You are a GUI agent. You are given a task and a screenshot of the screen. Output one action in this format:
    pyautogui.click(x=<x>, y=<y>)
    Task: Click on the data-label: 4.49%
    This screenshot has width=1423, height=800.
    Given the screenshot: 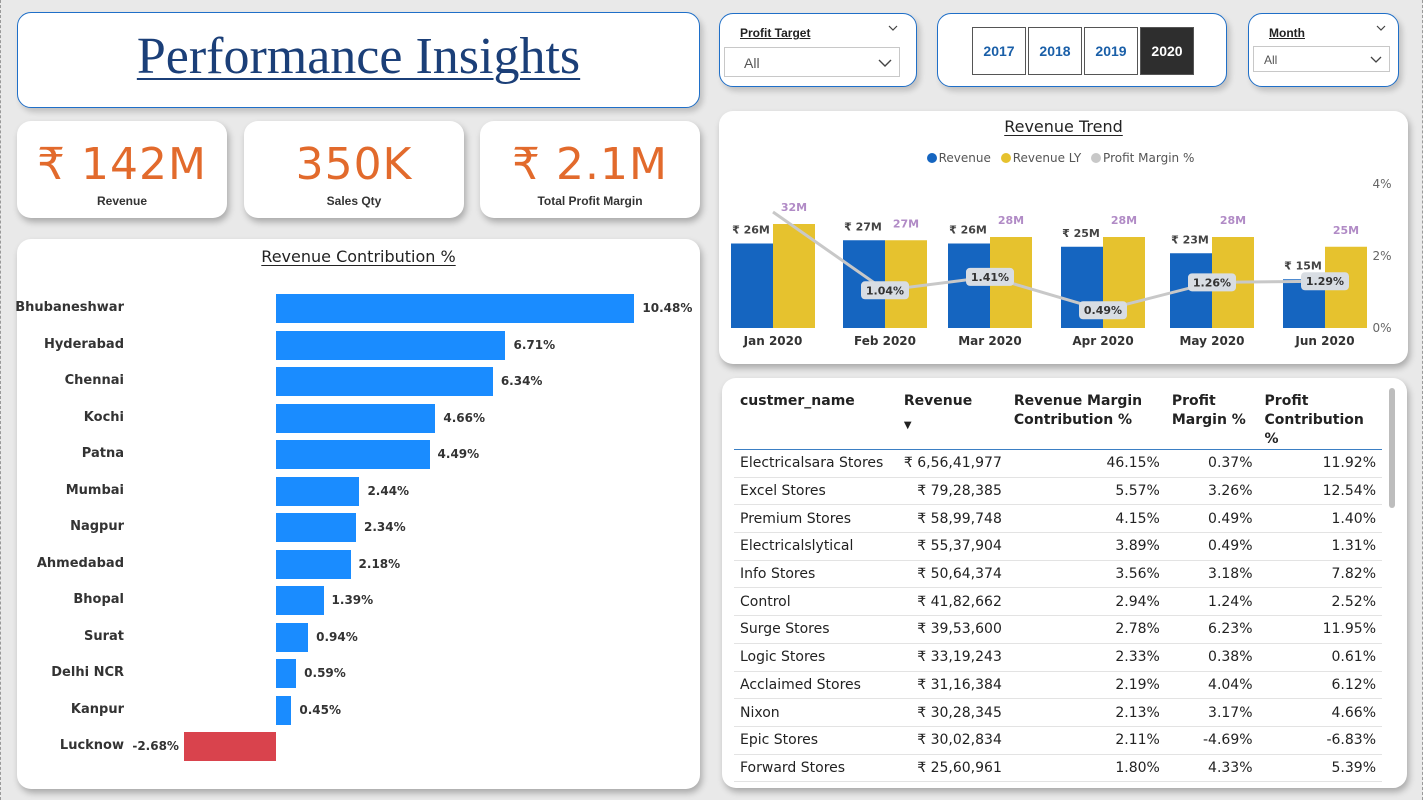 What is the action you would take?
    pyautogui.click(x=458, y=454)
    